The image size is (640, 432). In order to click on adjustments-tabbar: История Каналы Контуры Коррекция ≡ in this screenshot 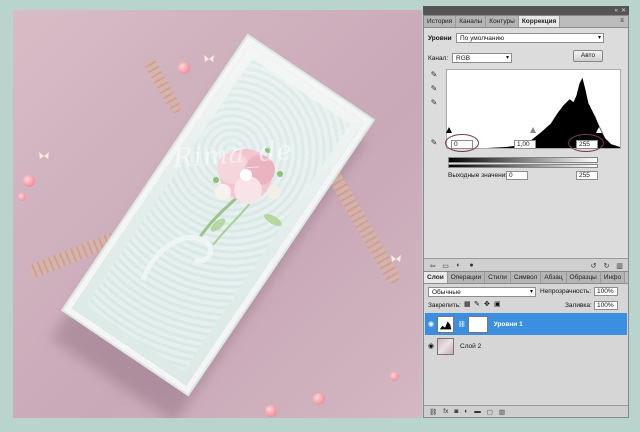, I will do `click(526, 22)`.